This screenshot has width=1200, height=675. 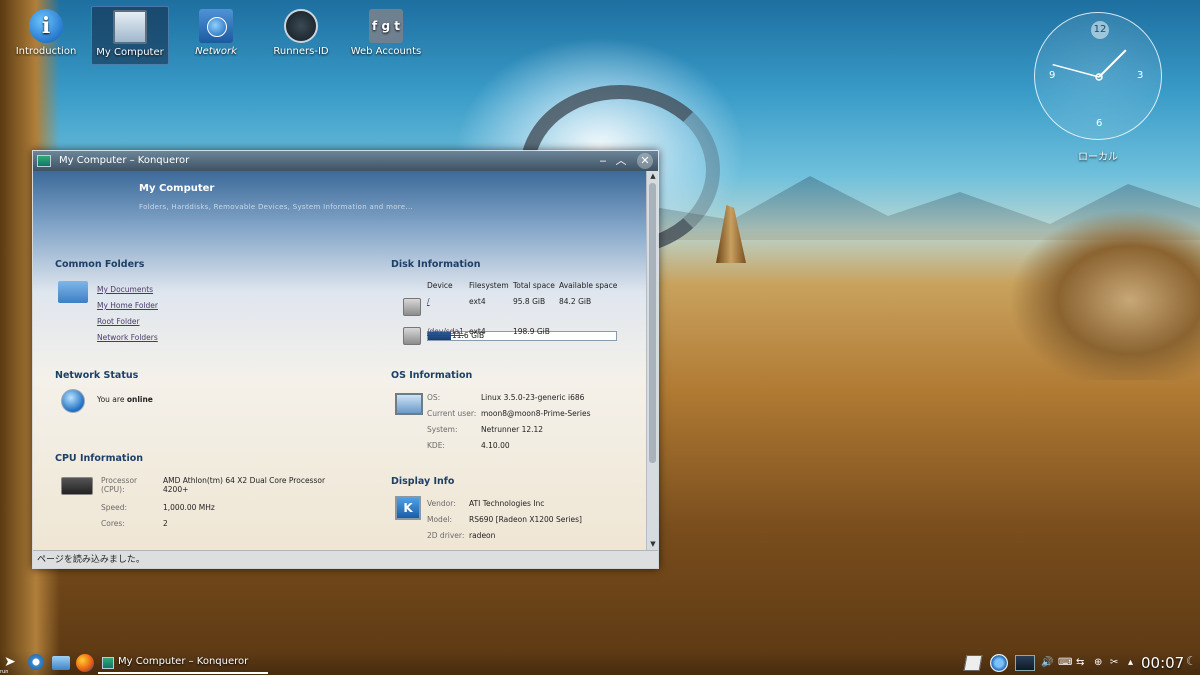 I want to click on desktop-icon-network: Network, so click(x=216, y=36).